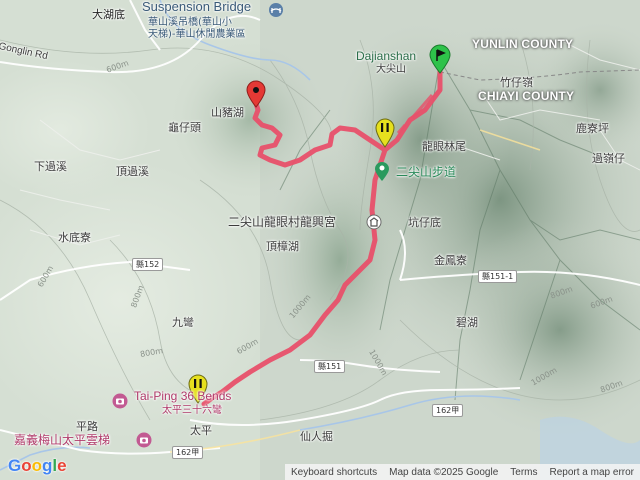  Describe the element at coordinates (74, 237) in the screenshot. I see `place-label: 水底寮` at that location.